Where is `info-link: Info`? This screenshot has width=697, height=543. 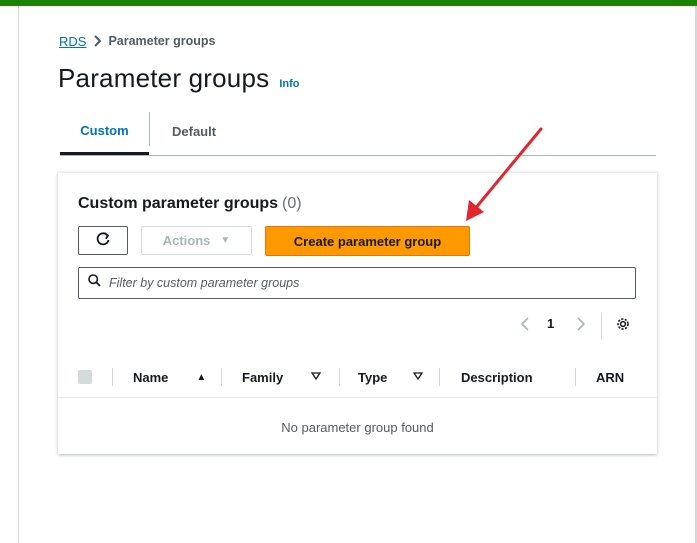 info-link: Info is located at coordinates (289, 84).